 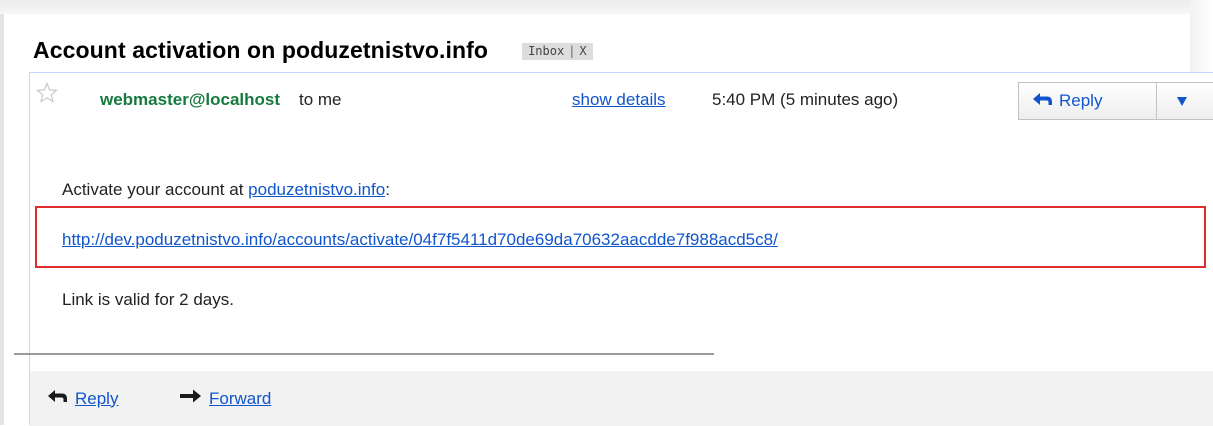 I want to click on body-line-1-prefix: Activate your account at, so click(x=155, y=189).